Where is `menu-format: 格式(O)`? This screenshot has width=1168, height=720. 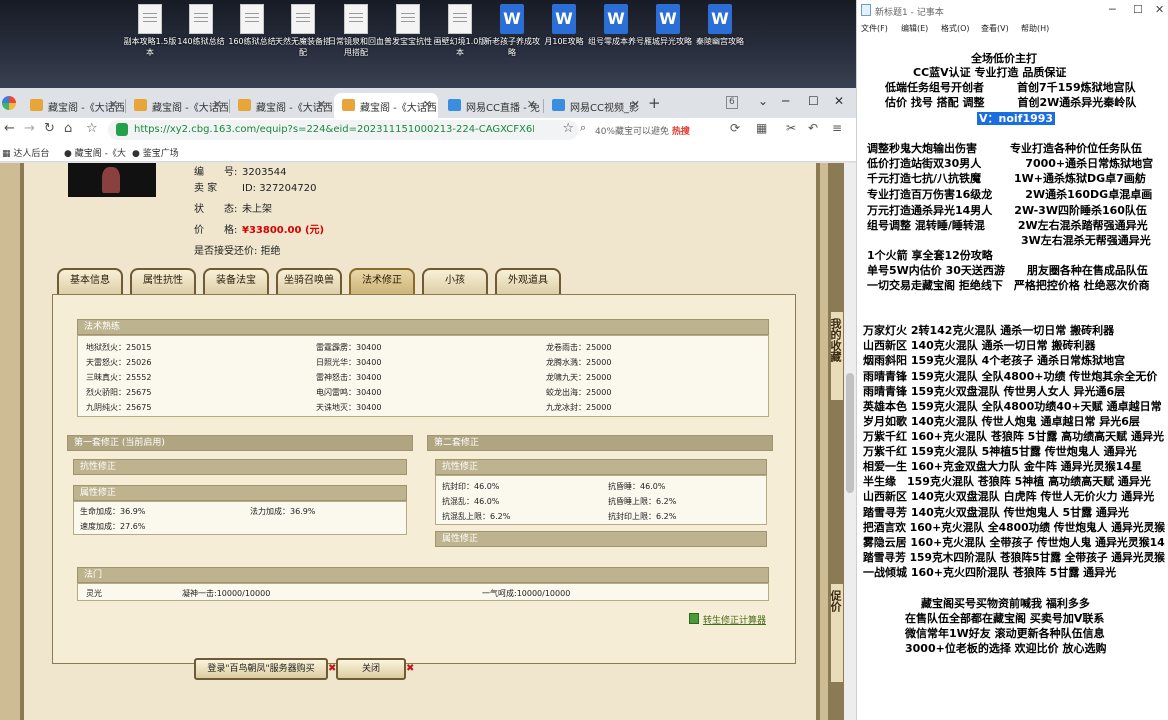
menu-format: 格式(O) is located at coordinates (955, 28).